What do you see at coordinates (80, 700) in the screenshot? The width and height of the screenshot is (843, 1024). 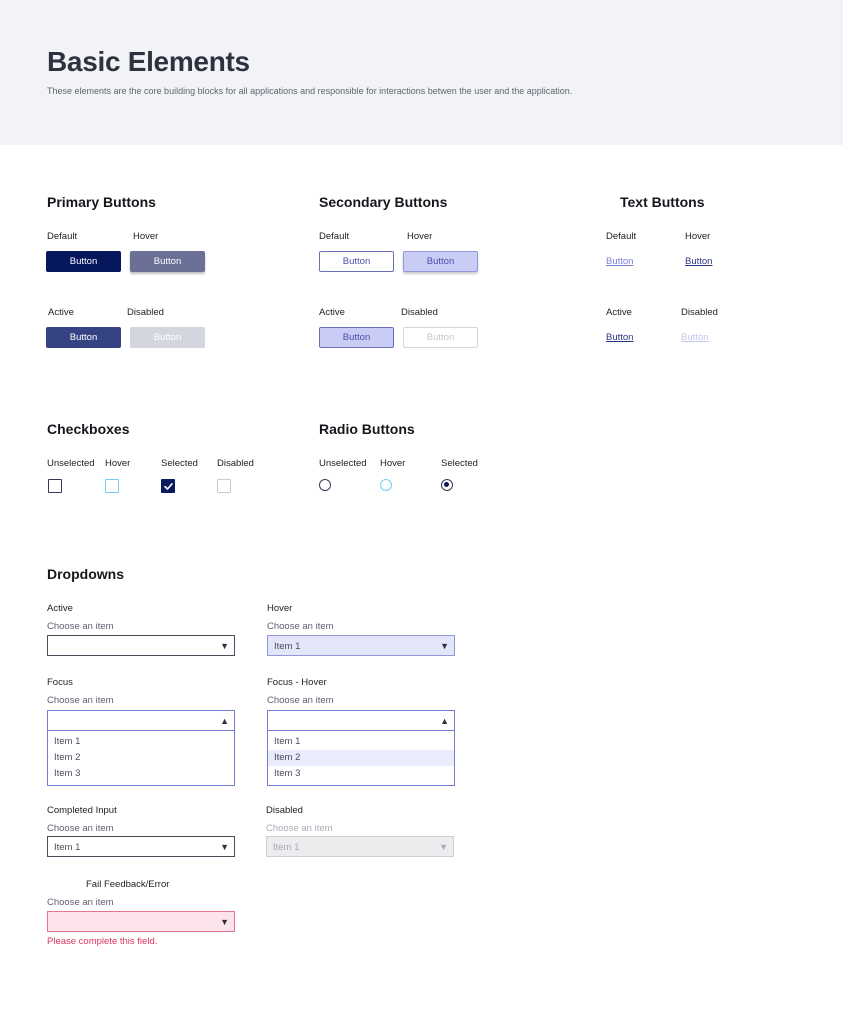 I see `dropdown-focus-placeholder: Choose an item` at bounding box center [80, 700].